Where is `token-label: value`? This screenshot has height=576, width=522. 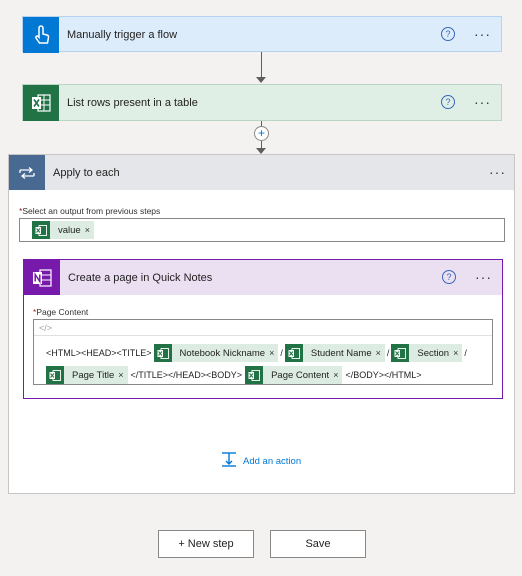 token-label: value is located at coordinates (69, 230).